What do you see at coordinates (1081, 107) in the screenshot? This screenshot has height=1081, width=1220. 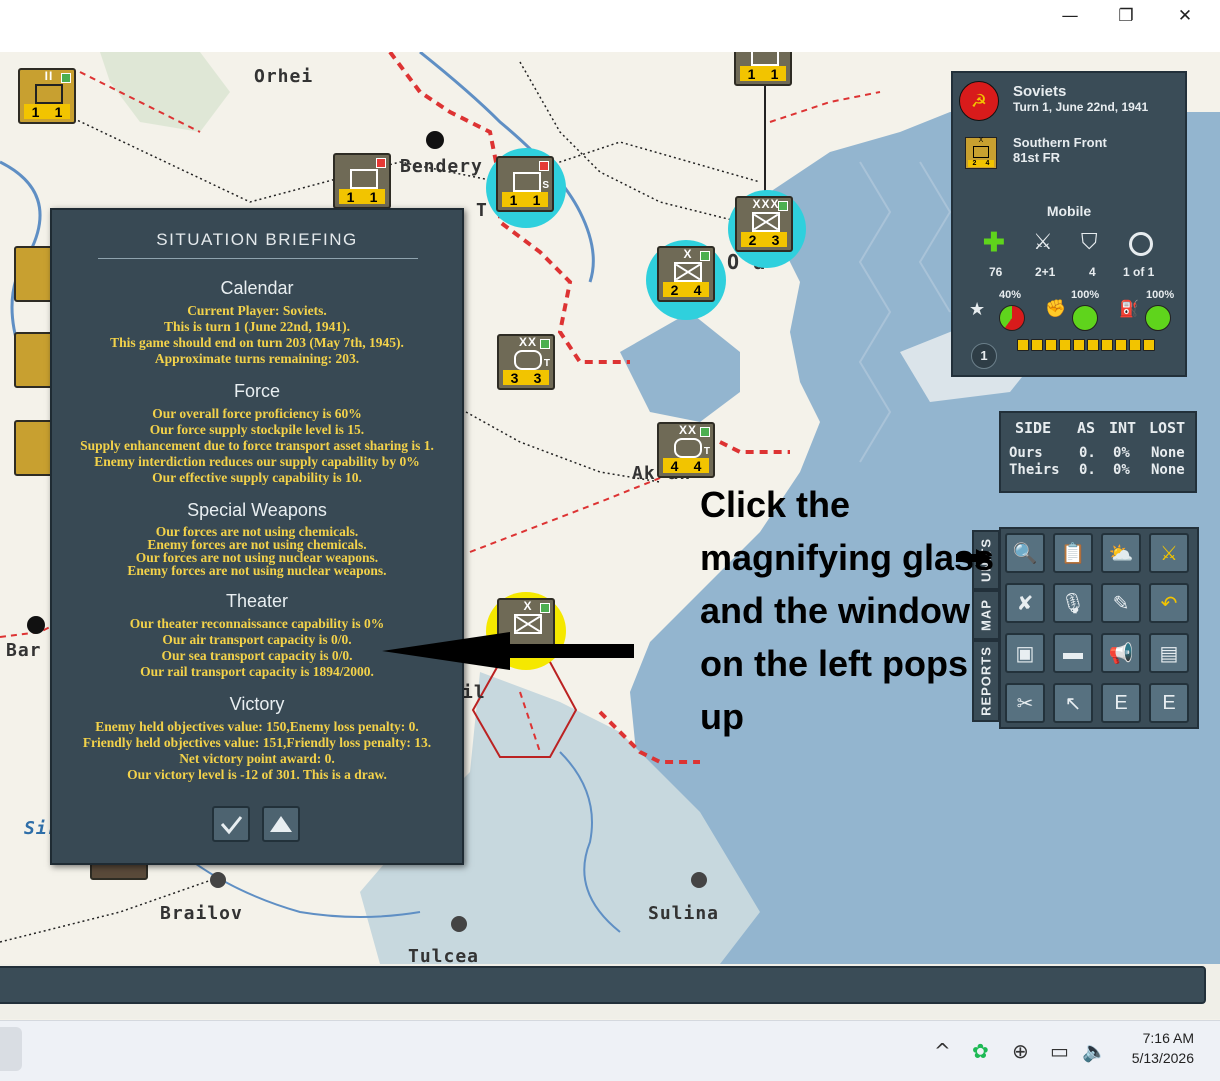 I see `turn-info: Turn 1, June 22nd, 1941` at bounding box center [1081, 107].